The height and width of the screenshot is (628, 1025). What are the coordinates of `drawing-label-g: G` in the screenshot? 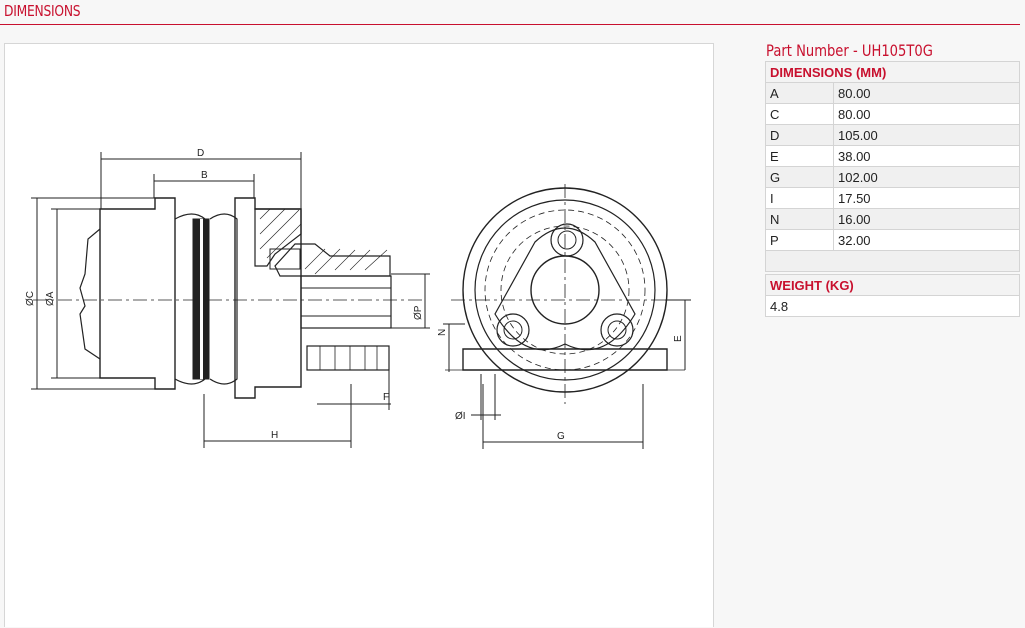 It's located at (561, 436).